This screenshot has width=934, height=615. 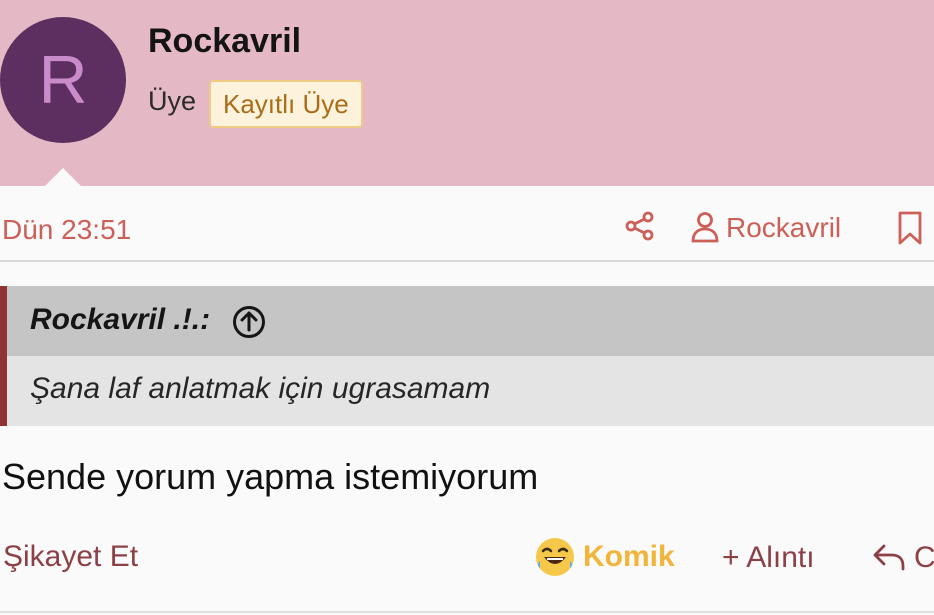 What do you see at coordinates (889, 557) in the screenshot?
I see `reply-icon` at bounding box center [889, 557].